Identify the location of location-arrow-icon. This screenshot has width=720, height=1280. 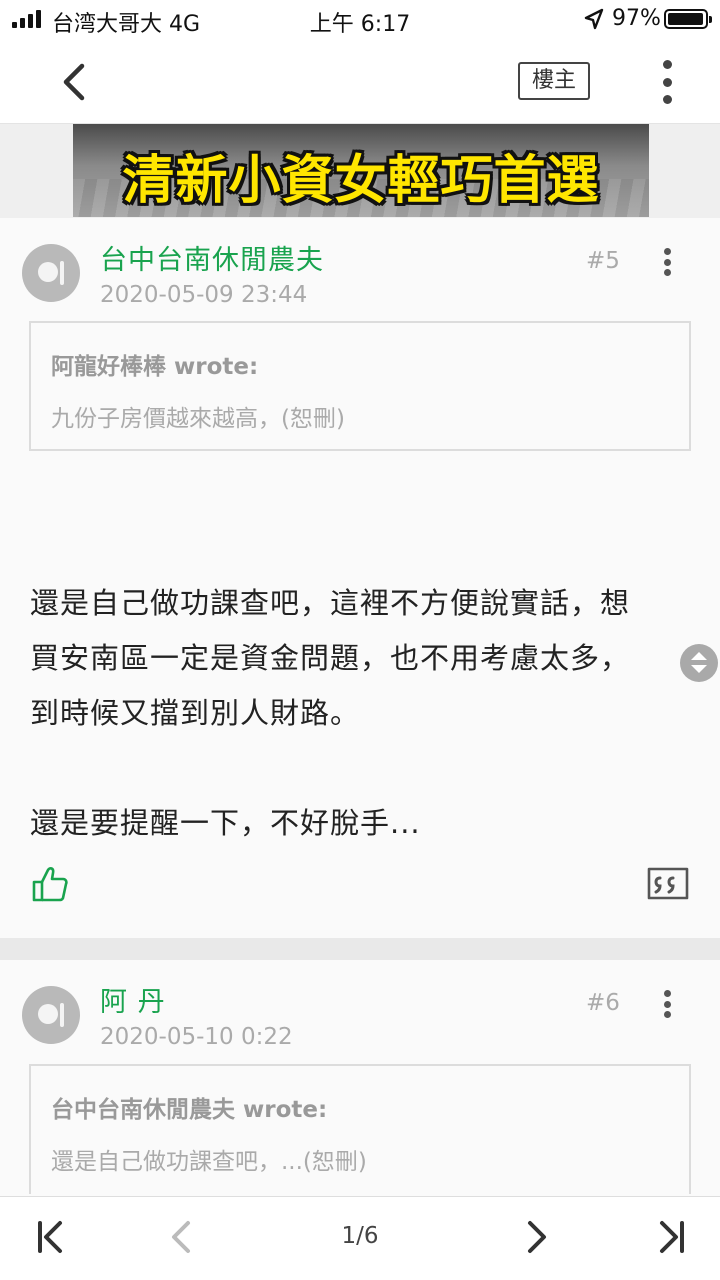
(594, 19).